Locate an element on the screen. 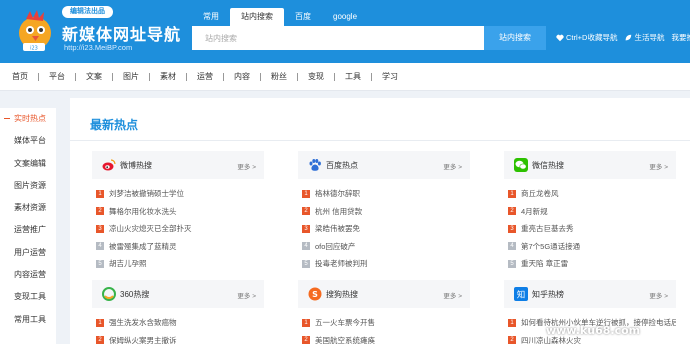 This screenshot has width=690, height=344. list-item: 3 重亮古巨基去秀 is located at coordinates (590, 229).